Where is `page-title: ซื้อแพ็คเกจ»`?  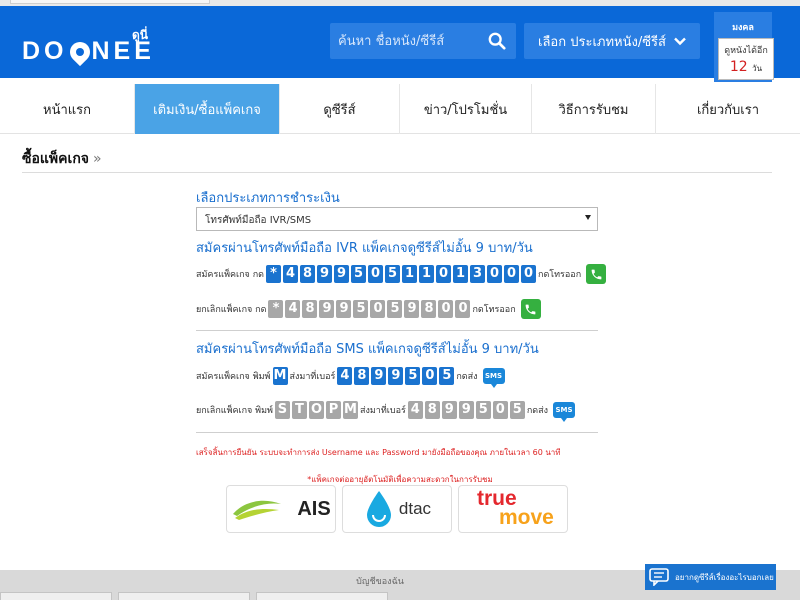
page-title: ซื้อแพ็คเกจ» is located at coordinates (62, 159).